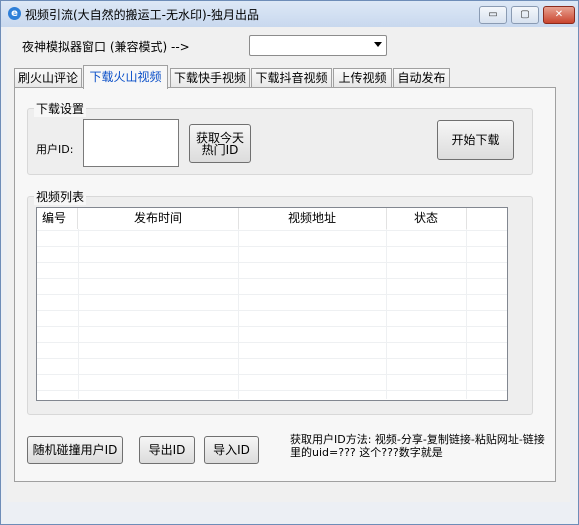  Describe the element at coordinates (57, 218) in the screenshot. I see `column-header-number: 编号` at that location.